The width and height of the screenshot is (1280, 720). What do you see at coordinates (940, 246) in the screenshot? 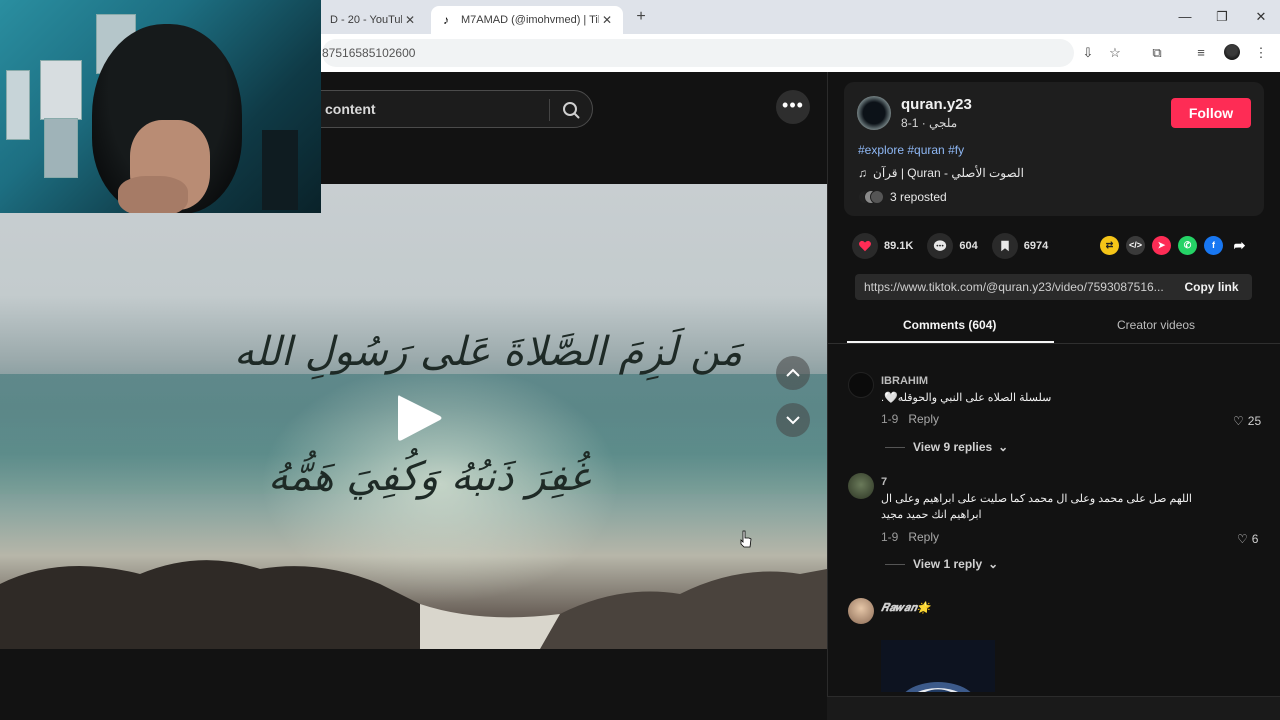
I see `comment-icon` at bounding box center [940, 246].